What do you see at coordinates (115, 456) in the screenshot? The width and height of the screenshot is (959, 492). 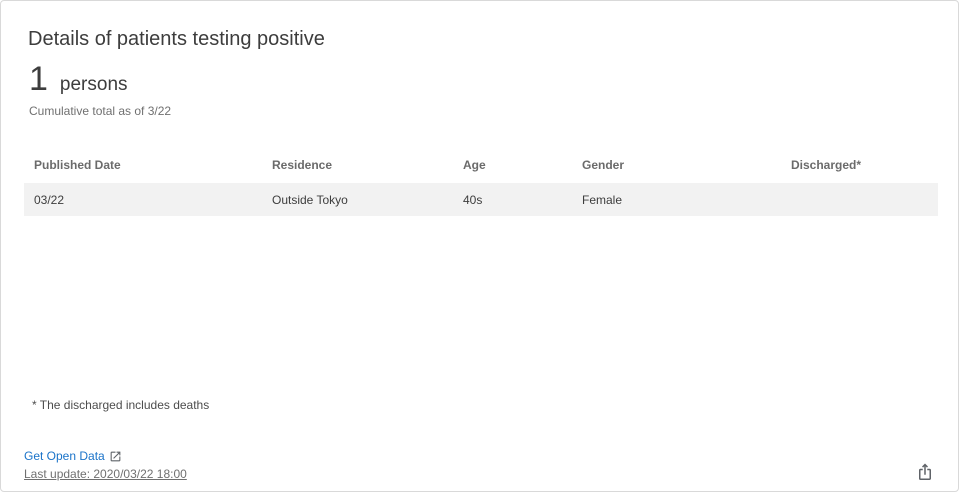 I see `external-link-icon` at bounding box center [115, 456].